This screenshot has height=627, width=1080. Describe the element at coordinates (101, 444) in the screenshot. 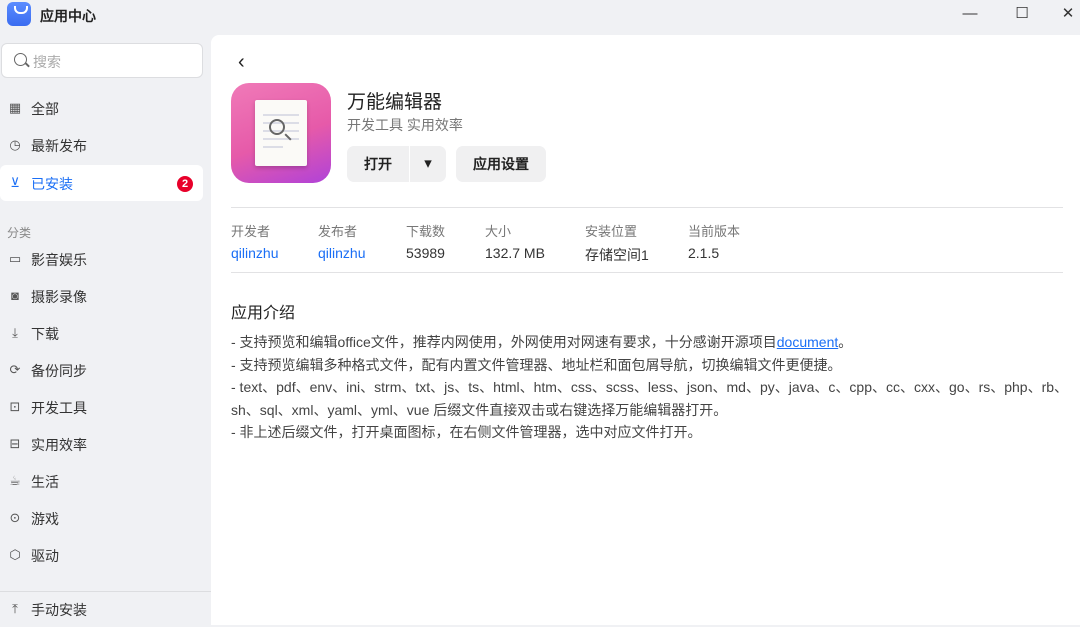

I see `sidebar-item-productivity: ⊟ 实用效率` at that location.